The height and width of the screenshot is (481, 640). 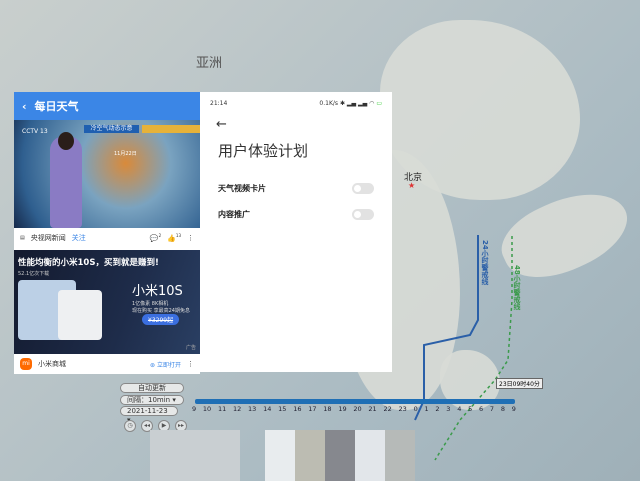 I want to click on status-time: 21:14, so click(x=219, y=103).